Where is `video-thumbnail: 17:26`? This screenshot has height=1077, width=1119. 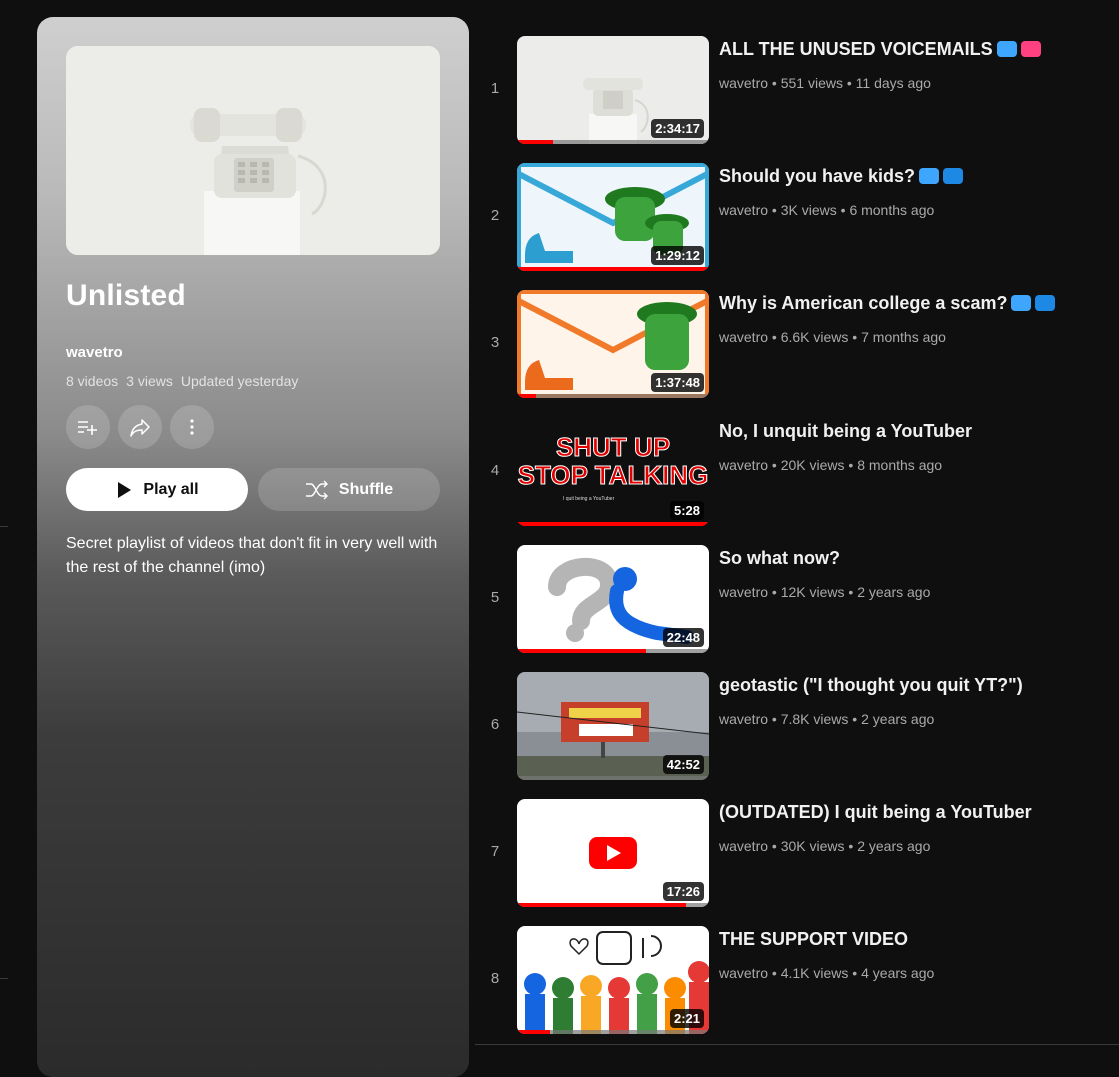 video-thumbnail: 17:26 is located at coordinates (613, 853).